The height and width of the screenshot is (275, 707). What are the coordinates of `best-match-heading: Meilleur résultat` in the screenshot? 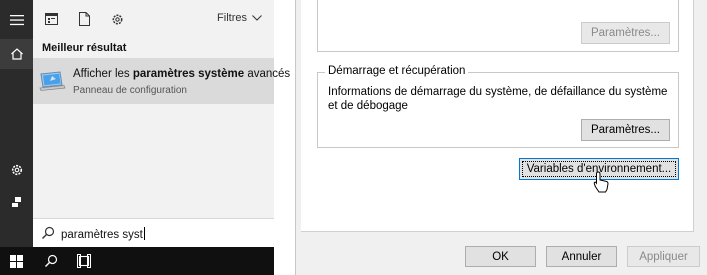 It's located at (84, 48).